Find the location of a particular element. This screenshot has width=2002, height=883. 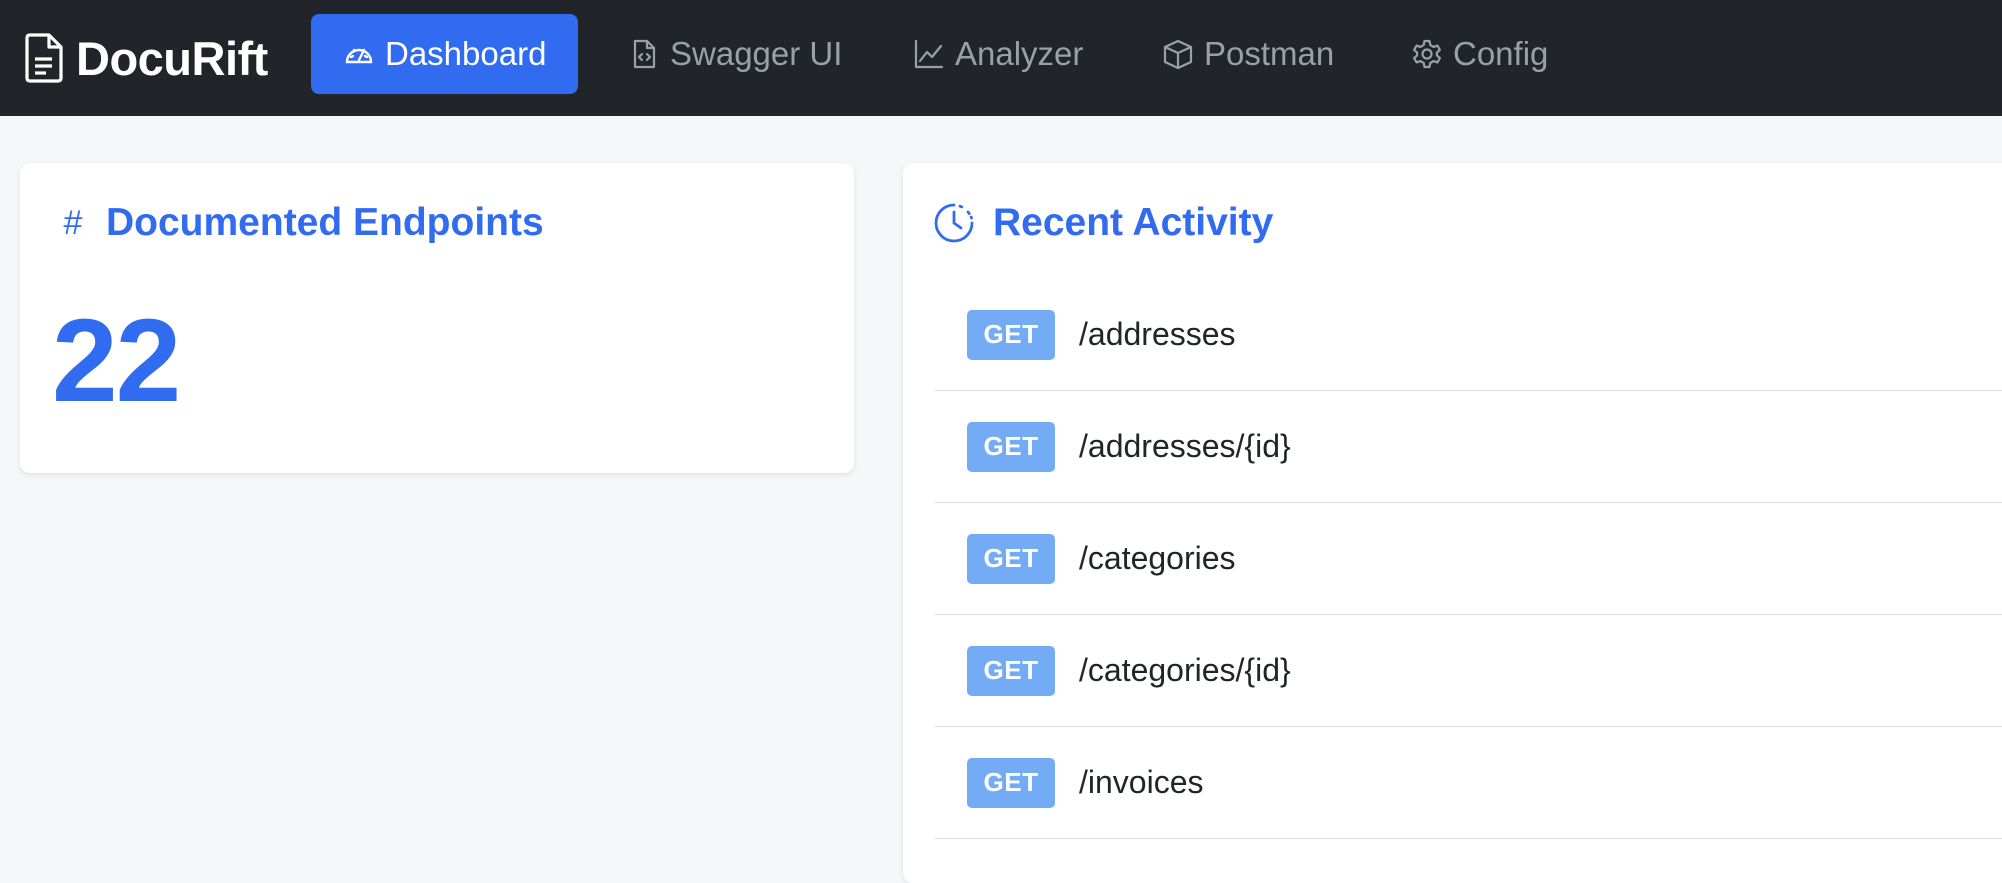

nav-dashboard-label: Dashboard is located at coordinates (466, 53).